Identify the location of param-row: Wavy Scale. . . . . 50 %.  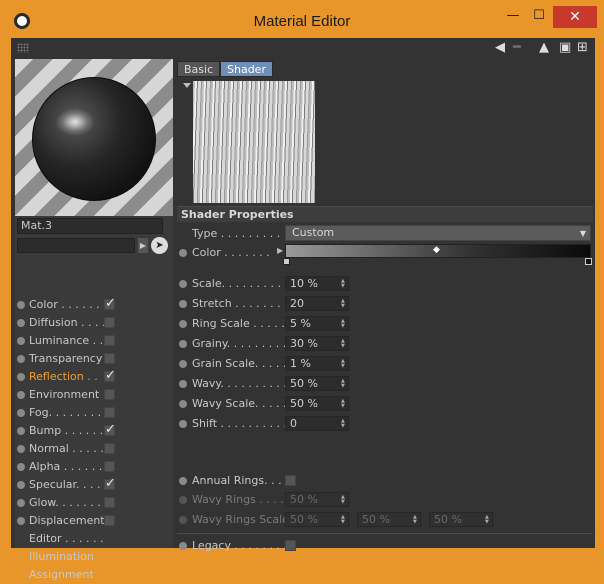
(386, 404).